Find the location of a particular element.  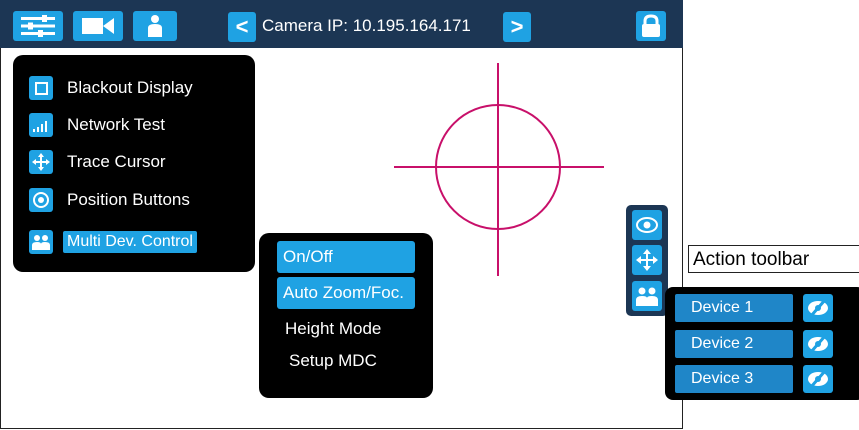

lock-icon is located at coordinates (651, 25).